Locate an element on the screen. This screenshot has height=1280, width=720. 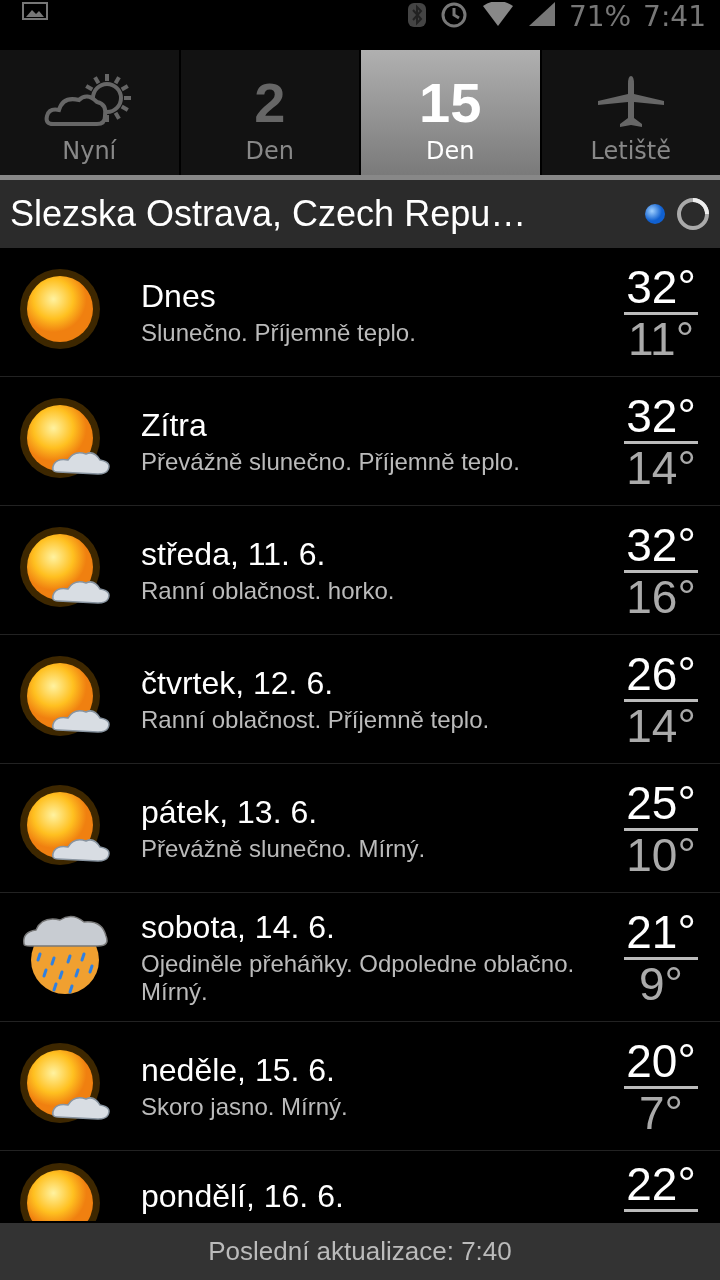
high-temperature: 20° is located at coordinates (661, 1062).